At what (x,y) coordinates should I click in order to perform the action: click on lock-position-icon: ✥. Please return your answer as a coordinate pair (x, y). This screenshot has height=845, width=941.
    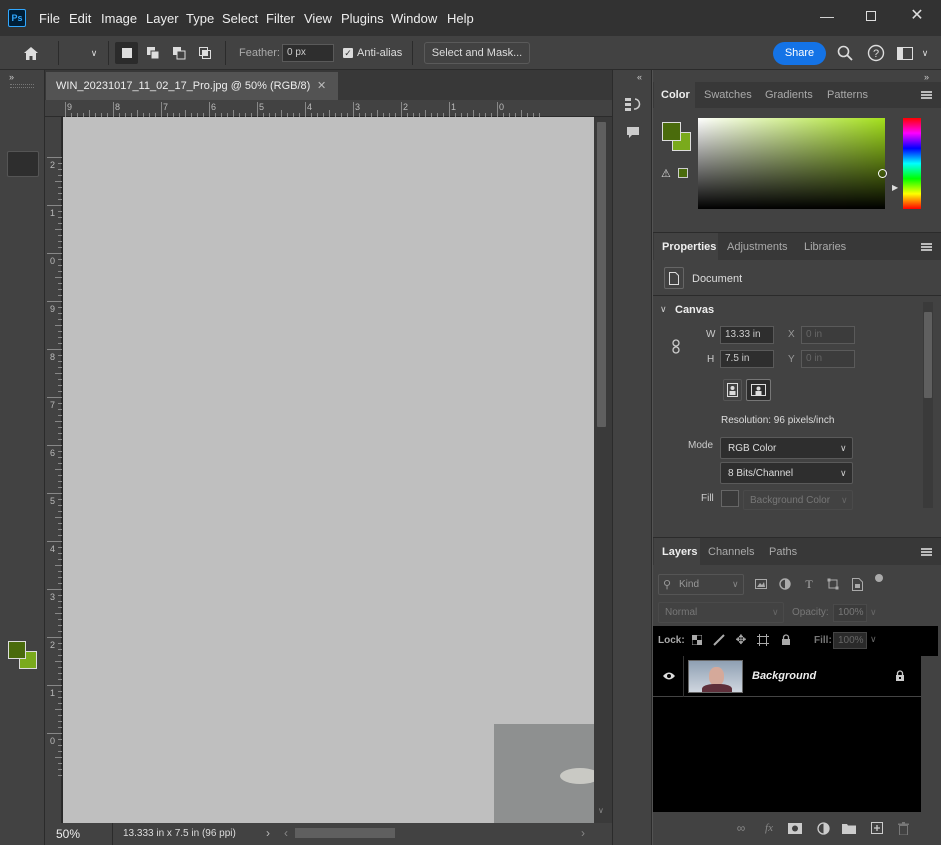
    Looking at the image, I should click on (741, 639).